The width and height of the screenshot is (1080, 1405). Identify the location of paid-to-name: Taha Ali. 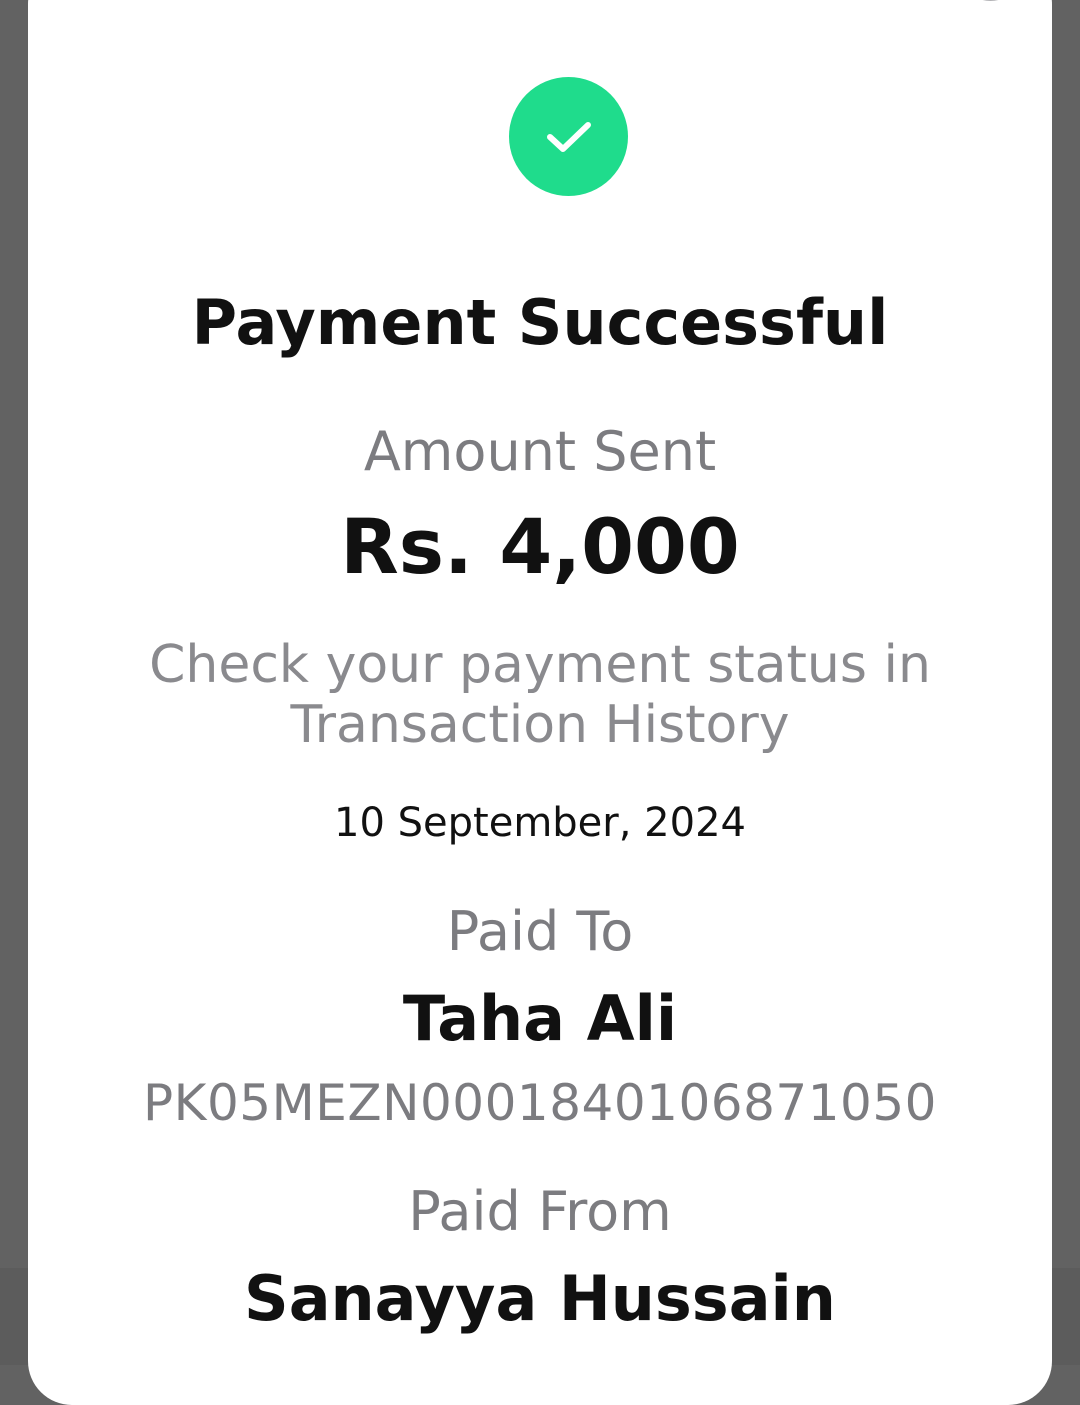
(540, 1018).